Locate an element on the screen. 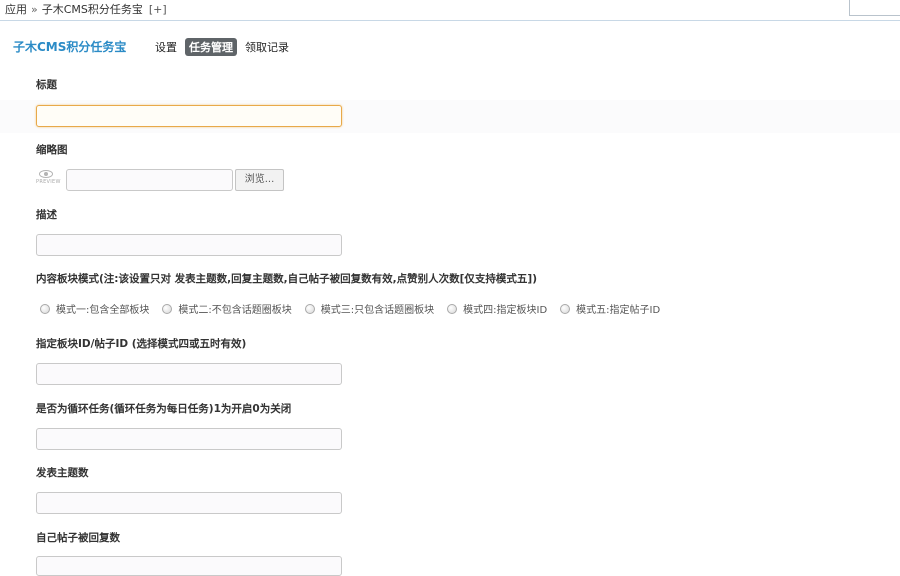  mode-option-1: 模式一:包含全部板块 is located at coordinates (94, 308).